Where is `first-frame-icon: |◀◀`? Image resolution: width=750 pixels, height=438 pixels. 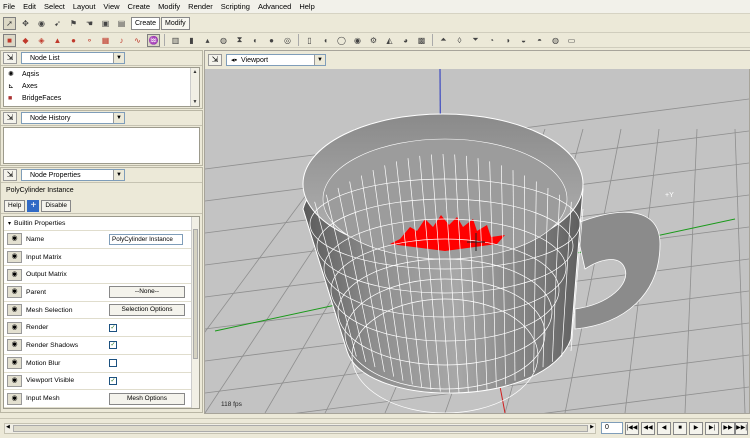
first-frame-icon: |◀◀ is located at coordinates (632, 428).